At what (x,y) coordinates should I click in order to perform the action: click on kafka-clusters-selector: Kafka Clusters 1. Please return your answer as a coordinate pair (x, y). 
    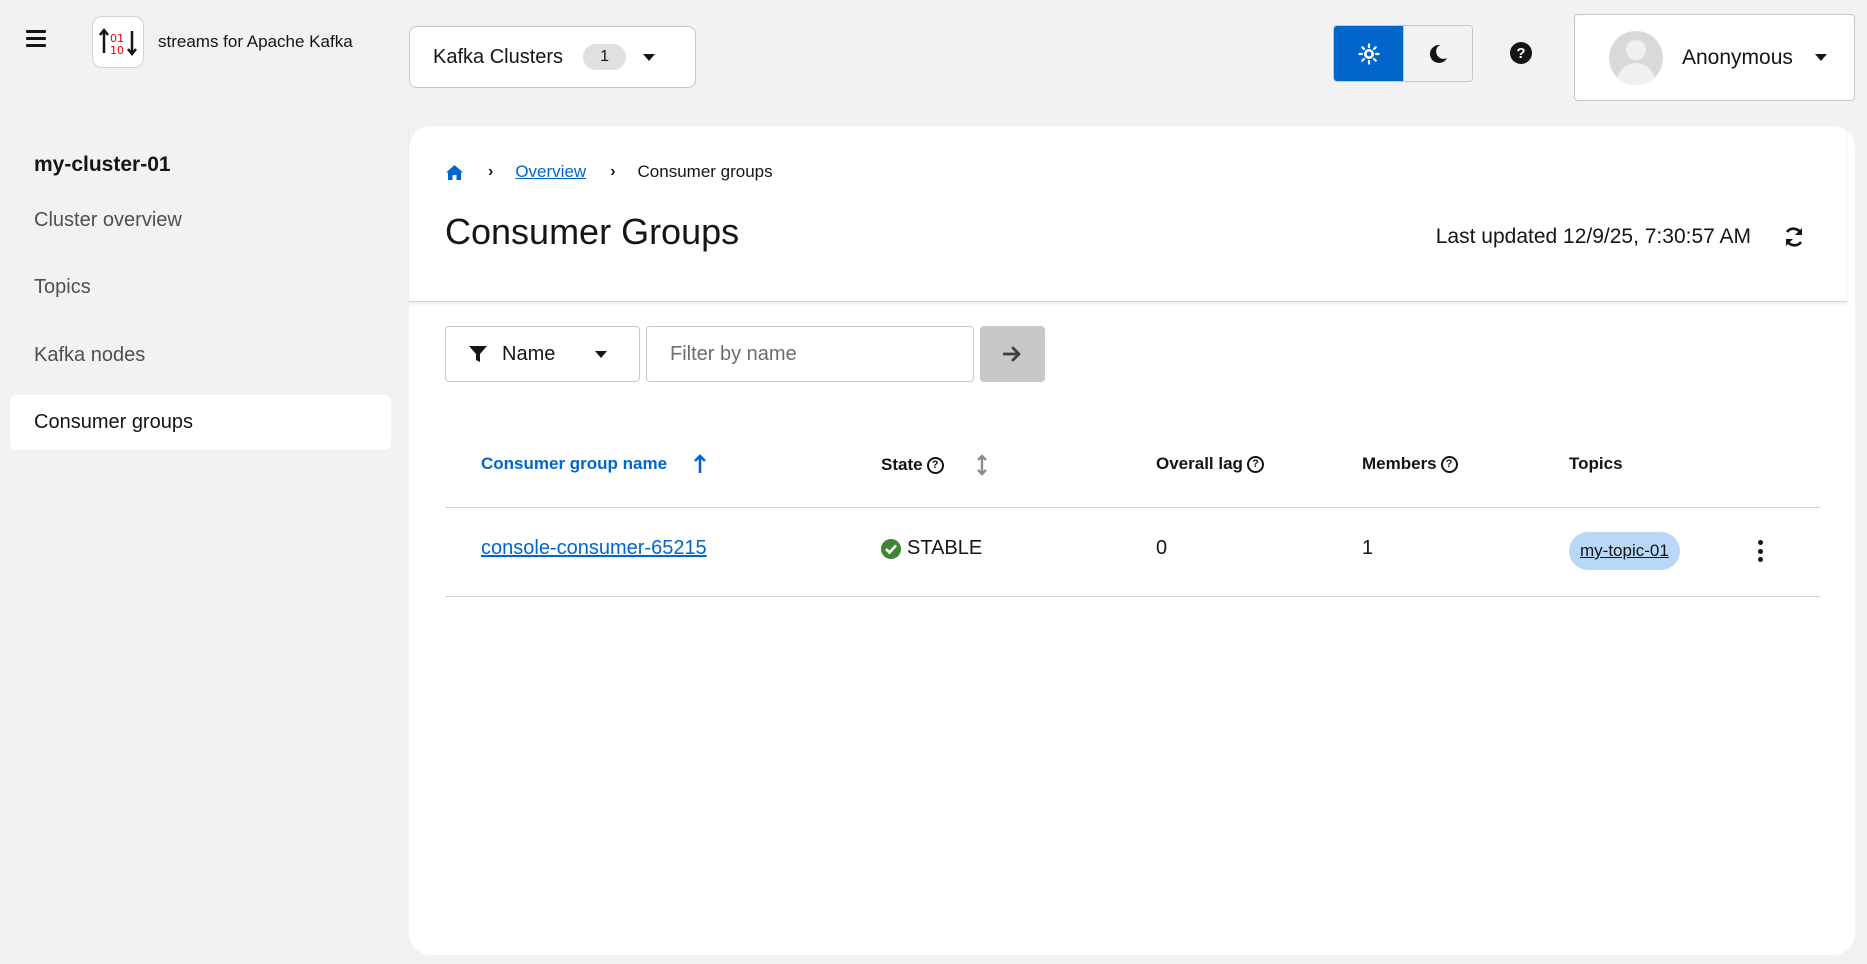
    Looking at the image, I should click on (552, 57).